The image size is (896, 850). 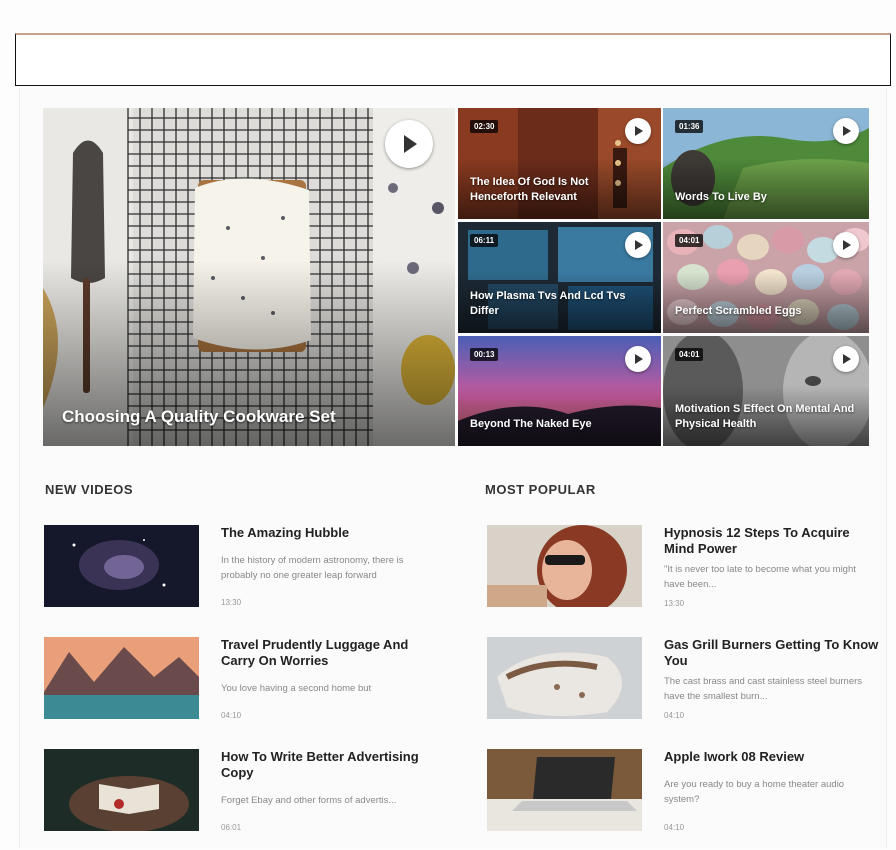 I want to click on new-videos-heading: NEW VIDEOS, so click(x=89, y=489).